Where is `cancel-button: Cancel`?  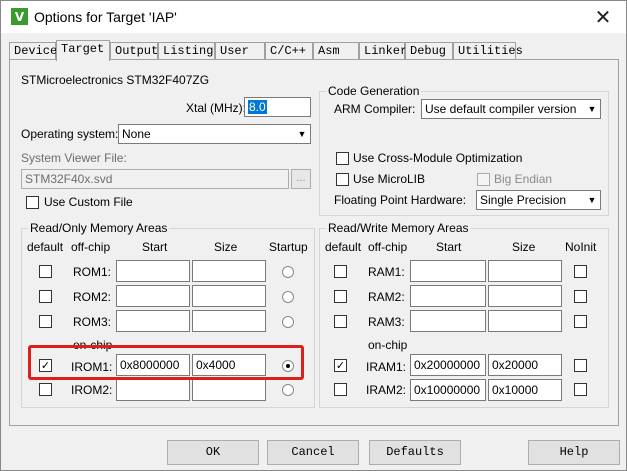
cancel-button: Cancel is located at coordinates (313, 452).